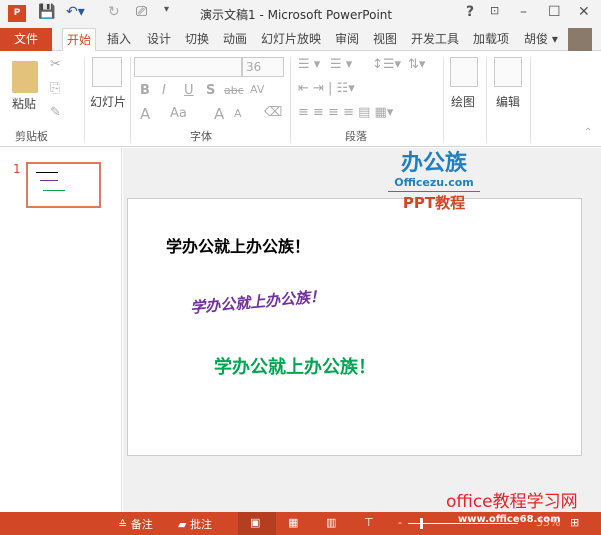 Image resolution: width=601 pixels, height=535 pixels. Describe the element at coordinates (326, 88) in the screenshot. I see `indent-icons: ⇤ ⇥ | ☷▾` at that location.